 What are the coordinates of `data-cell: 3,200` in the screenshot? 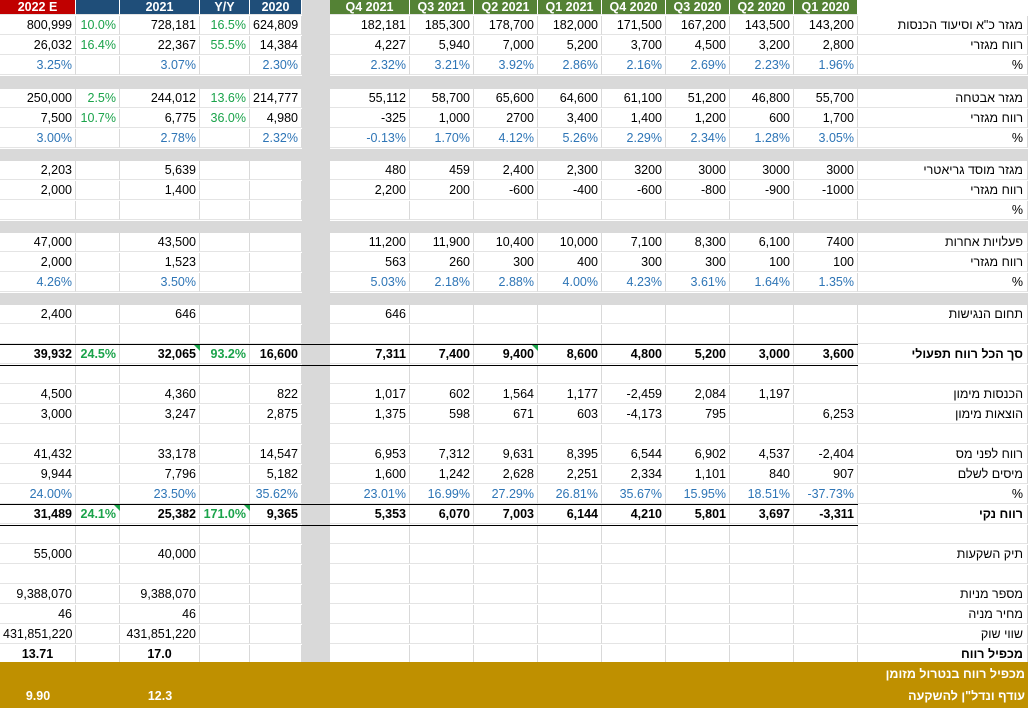 It's located at (762, 45).